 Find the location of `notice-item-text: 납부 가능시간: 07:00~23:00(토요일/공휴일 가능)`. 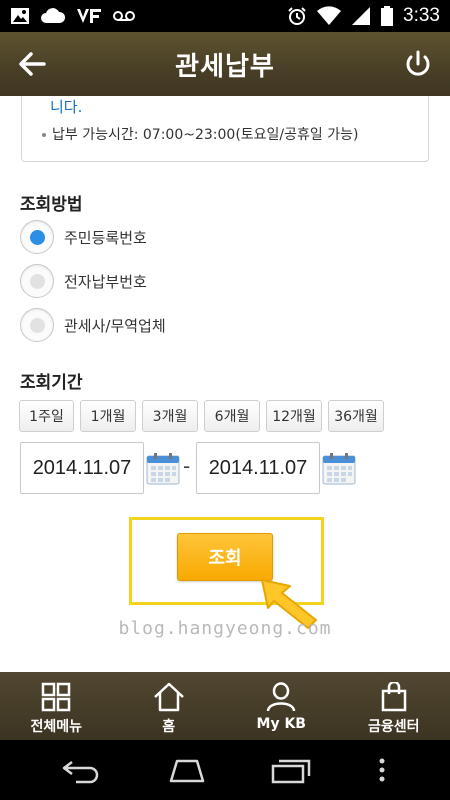

notice-item-text: 납부 가능시간: 07:00~23:00(토요일/공휴일 가능) is located at coordinates (205, 135).